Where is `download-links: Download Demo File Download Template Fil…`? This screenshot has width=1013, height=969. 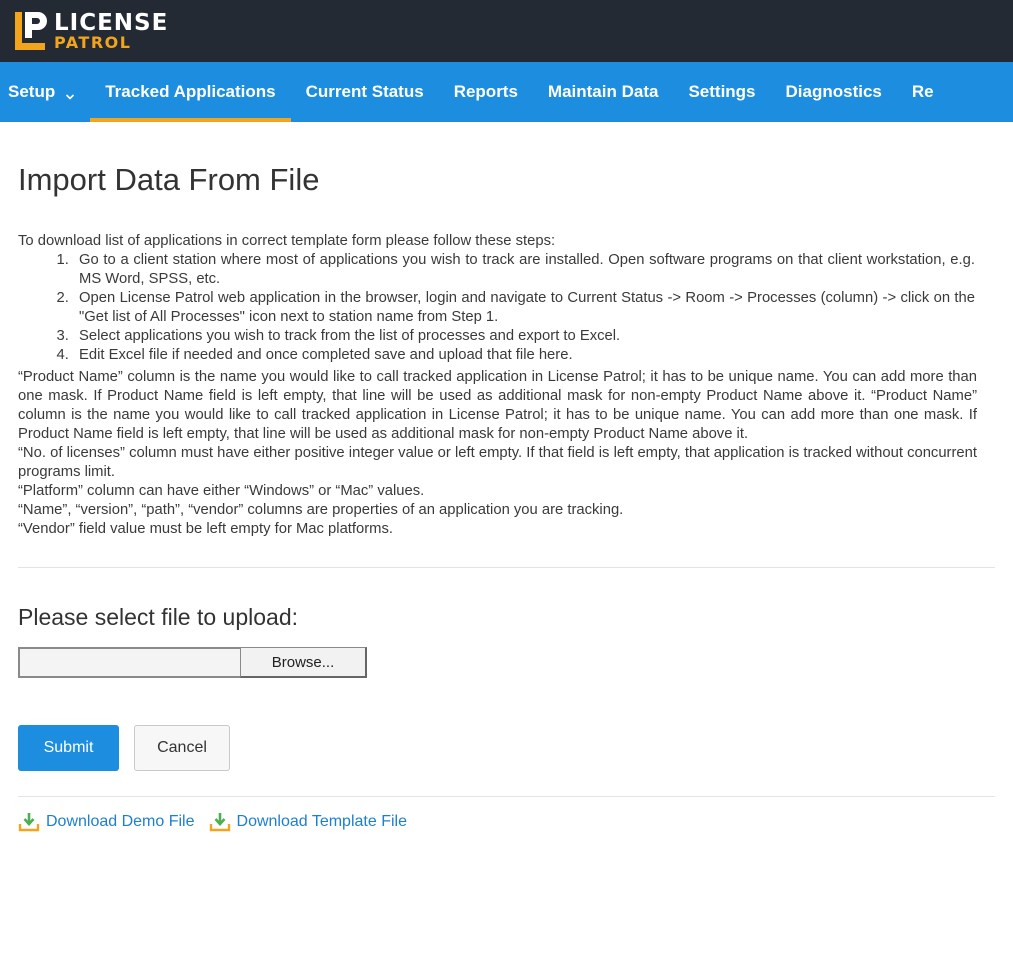
download-links: Download Demo File Download Template Fil… is located at coordinates (506, 822).